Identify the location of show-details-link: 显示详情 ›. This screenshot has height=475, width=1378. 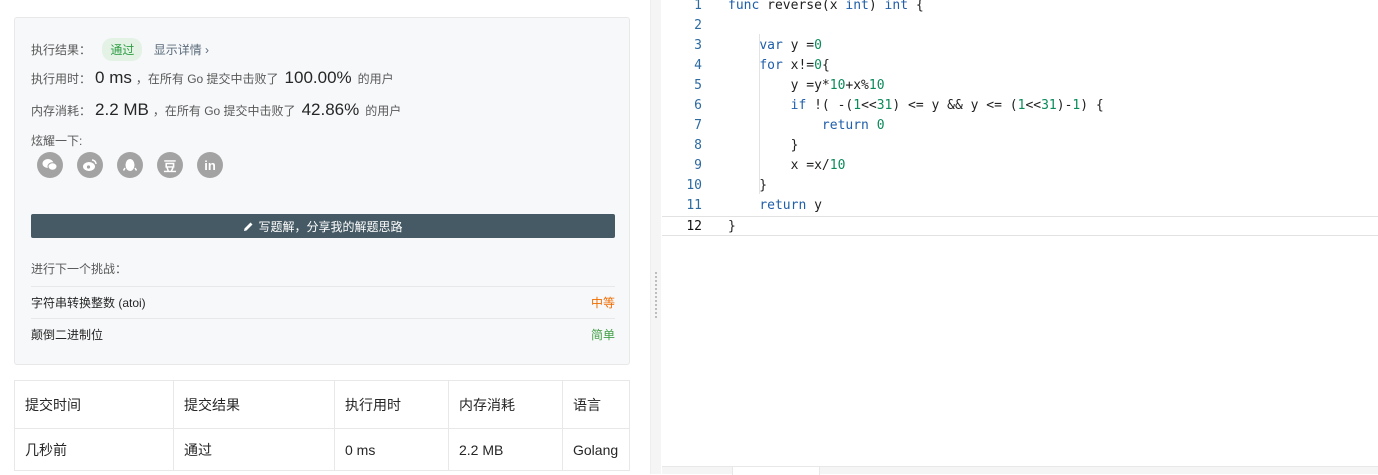
(181, 50).